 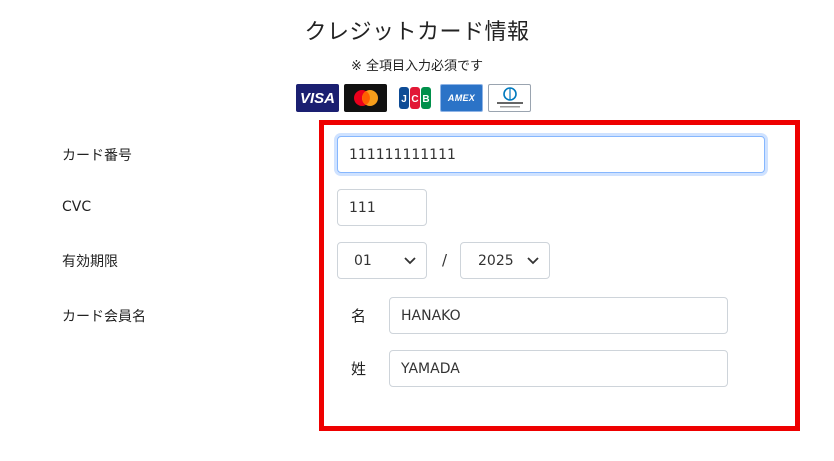 I want to click on mastercard-logo-icon, so click(x=365, y=98).